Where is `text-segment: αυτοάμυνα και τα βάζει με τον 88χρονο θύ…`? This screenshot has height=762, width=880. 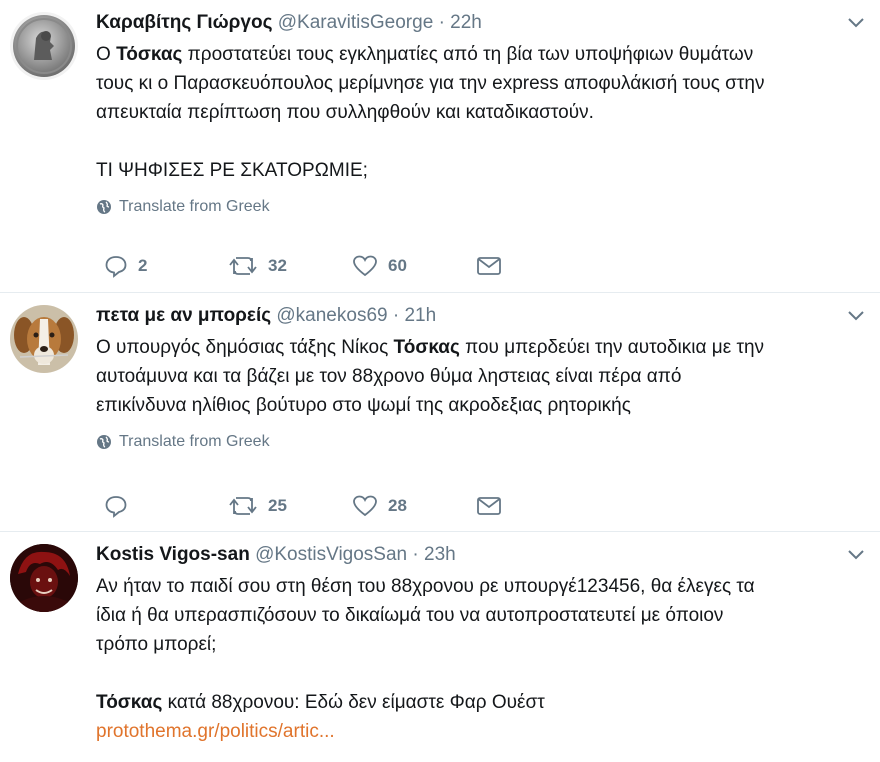
text-segment: αυτοάμυνα και τα βάζει με τον 88χρονο θύ… is located at coordinates (389, 376).